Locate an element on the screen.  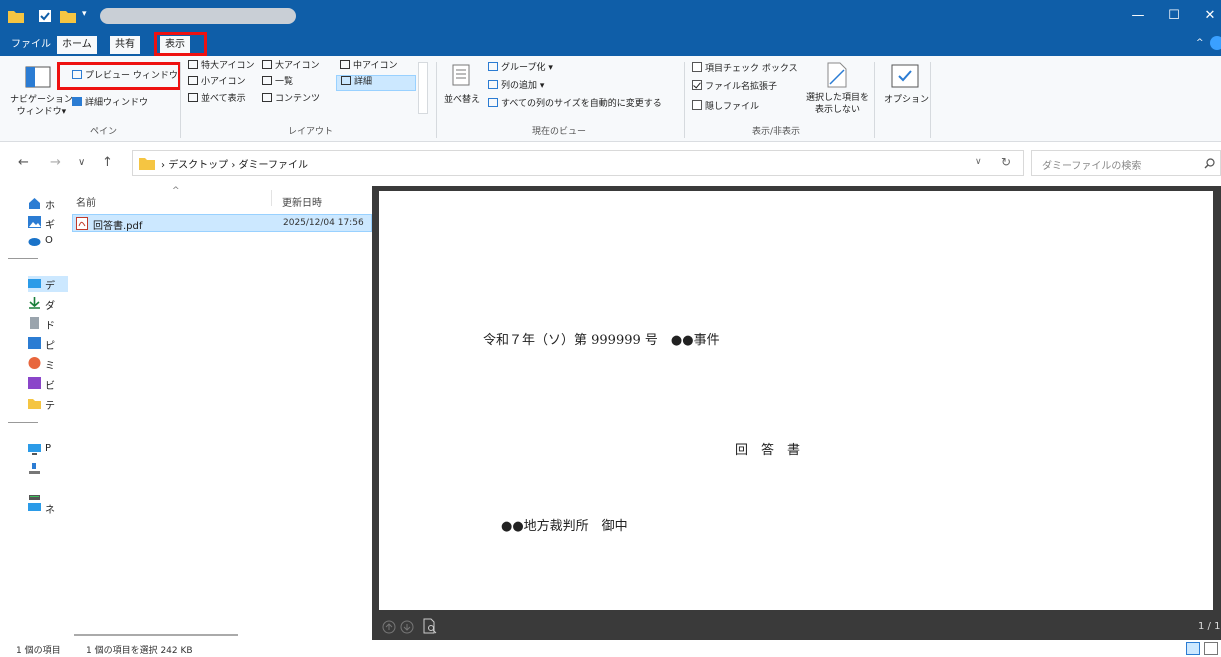
nav-item-onedrive: O is located at coordinates (48, 242).